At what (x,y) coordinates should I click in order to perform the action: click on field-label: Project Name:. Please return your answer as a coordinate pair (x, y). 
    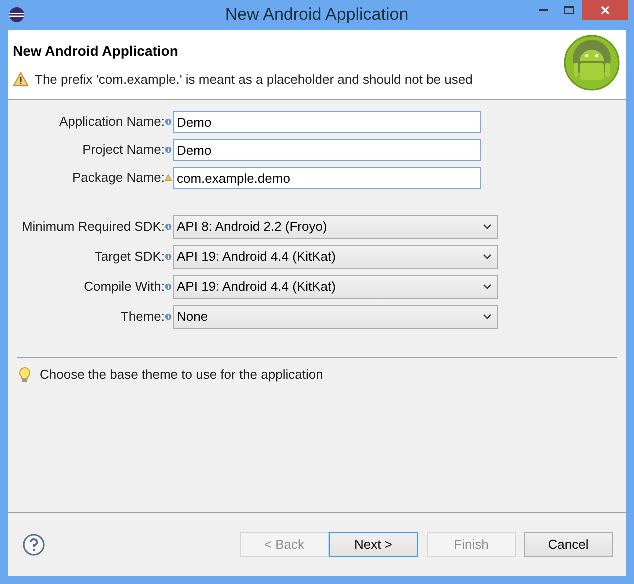
    Looking at the image, I should click on (123, 150).